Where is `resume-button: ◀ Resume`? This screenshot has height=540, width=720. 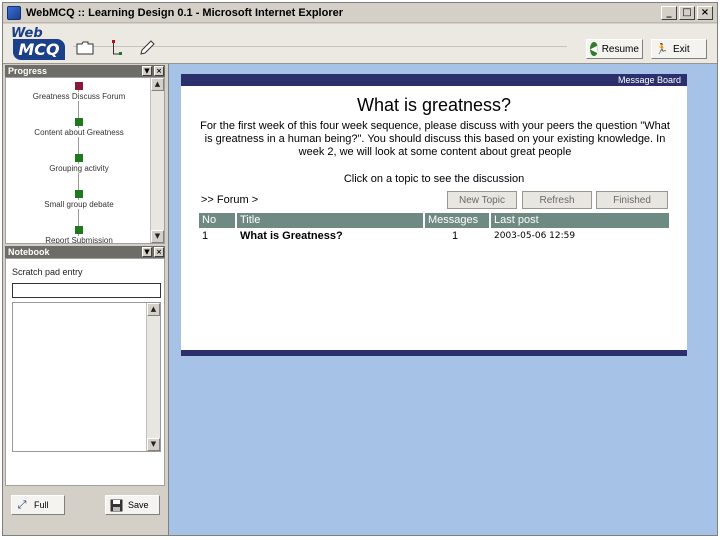 resume-button: ◀ Resume is located at coordinates (614, 49).